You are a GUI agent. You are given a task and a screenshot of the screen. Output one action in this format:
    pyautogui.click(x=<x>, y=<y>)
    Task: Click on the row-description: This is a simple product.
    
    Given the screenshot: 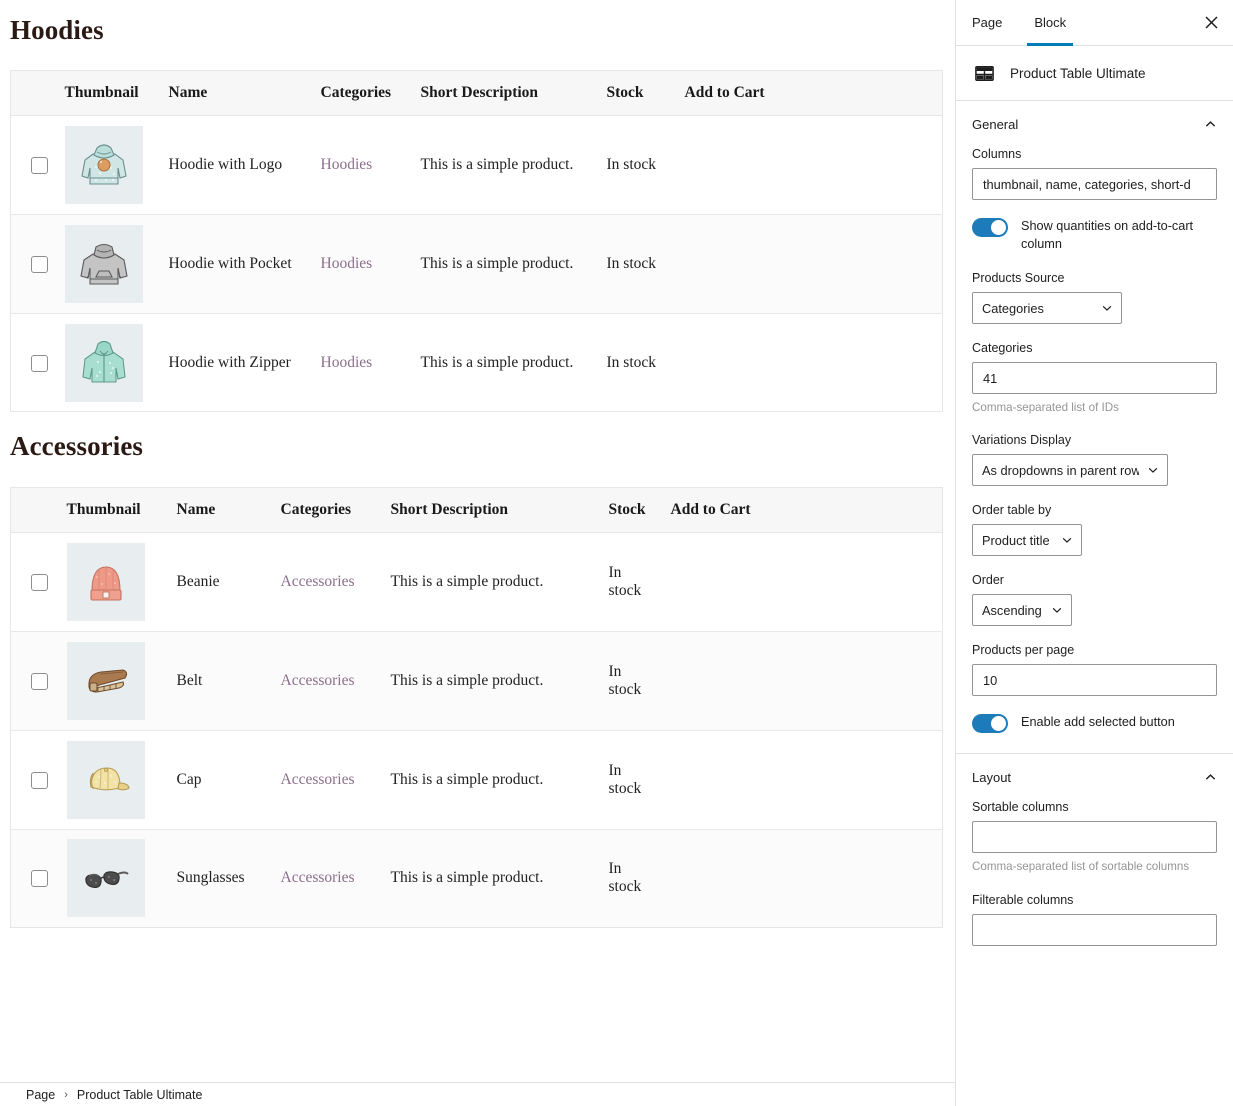 What is the action you would take?
    pyautogui.click(x=491, y=780)
    